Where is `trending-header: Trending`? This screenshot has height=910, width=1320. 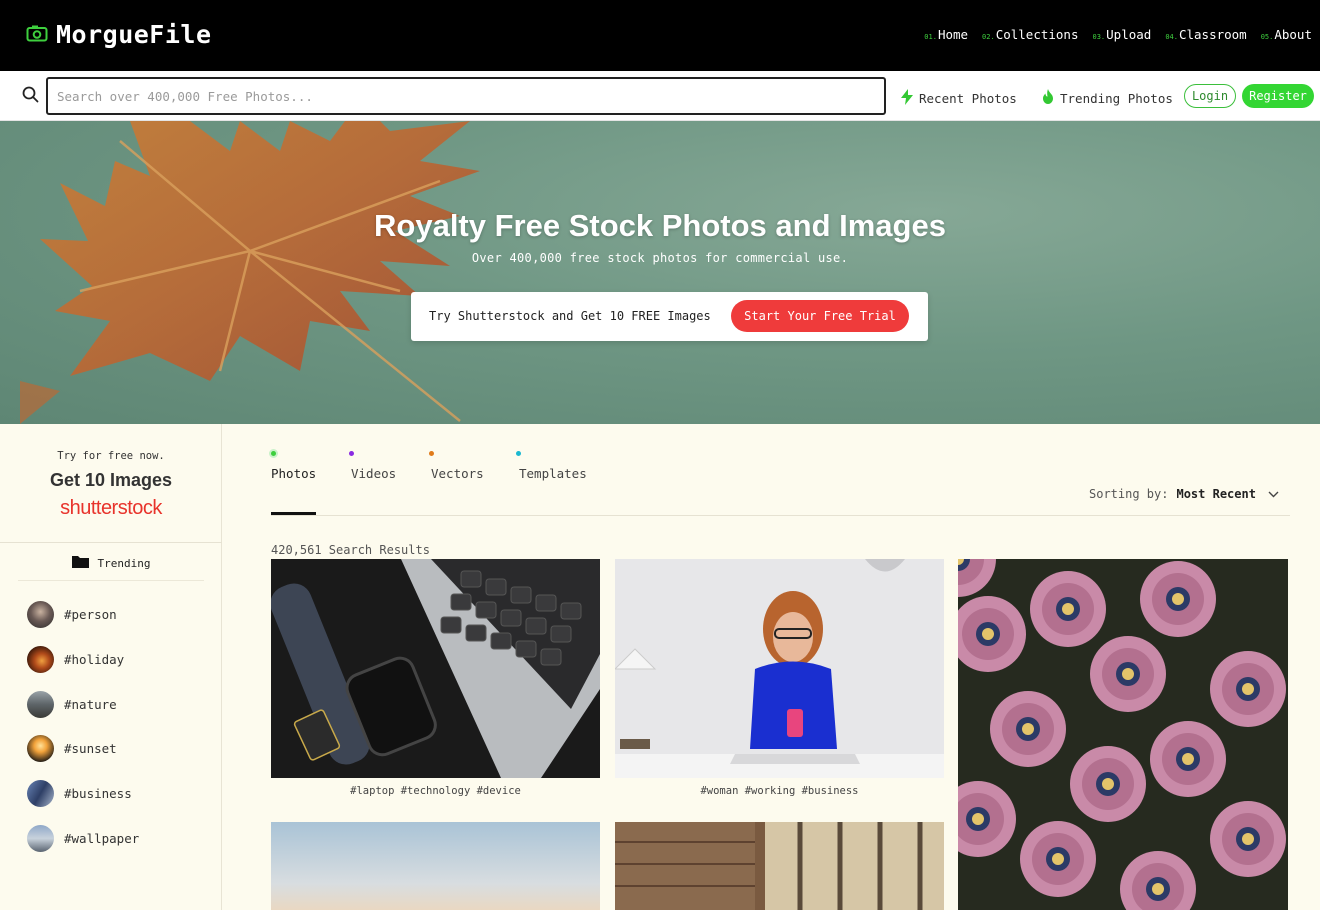 trending-header: Trending is located at coordinates (111, 563).